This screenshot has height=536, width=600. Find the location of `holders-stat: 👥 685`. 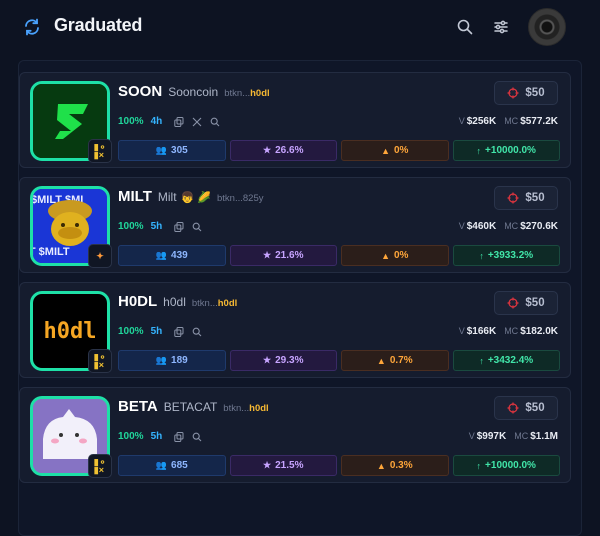

holders-stat: 👥 685 is located at coordinates (172, 465).